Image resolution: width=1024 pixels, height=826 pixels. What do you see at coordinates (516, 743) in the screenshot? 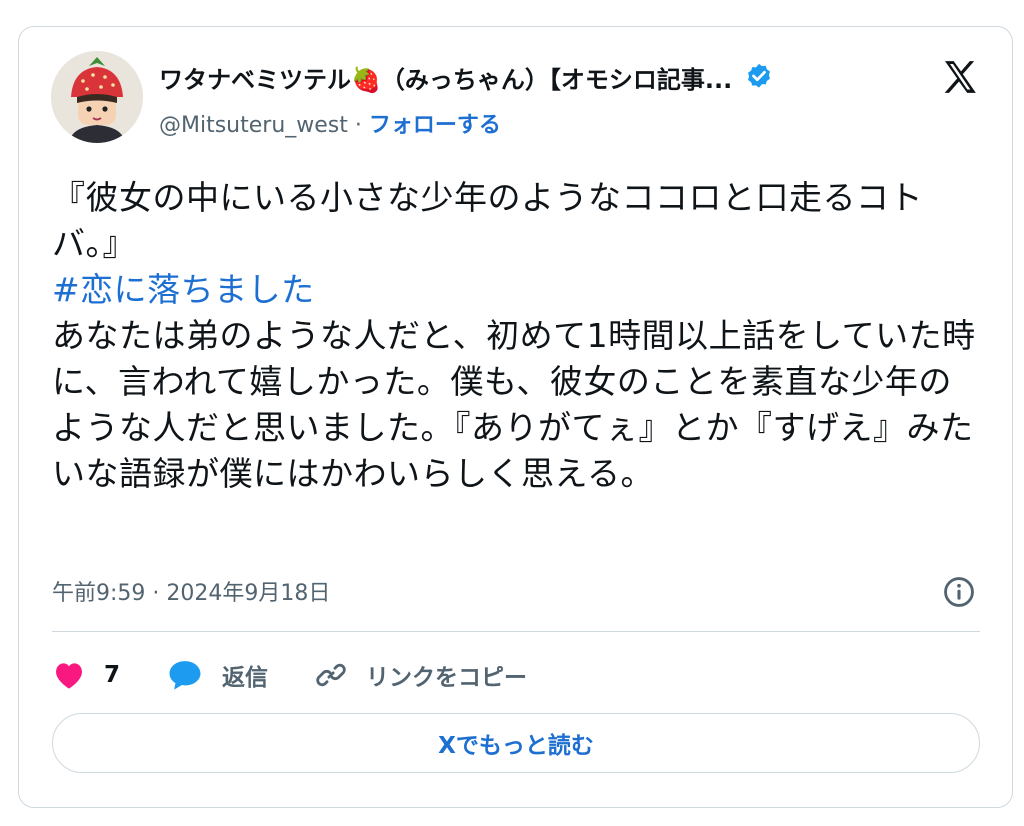
I see `read-more-button: Xでもっと読む` at bounding box center [516, 743].